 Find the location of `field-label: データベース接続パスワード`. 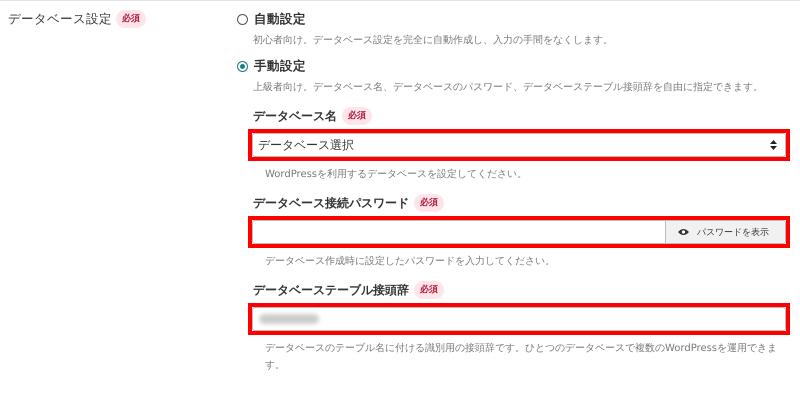

field-label: データベース接続パスワード is located at coordinates (331, 203).